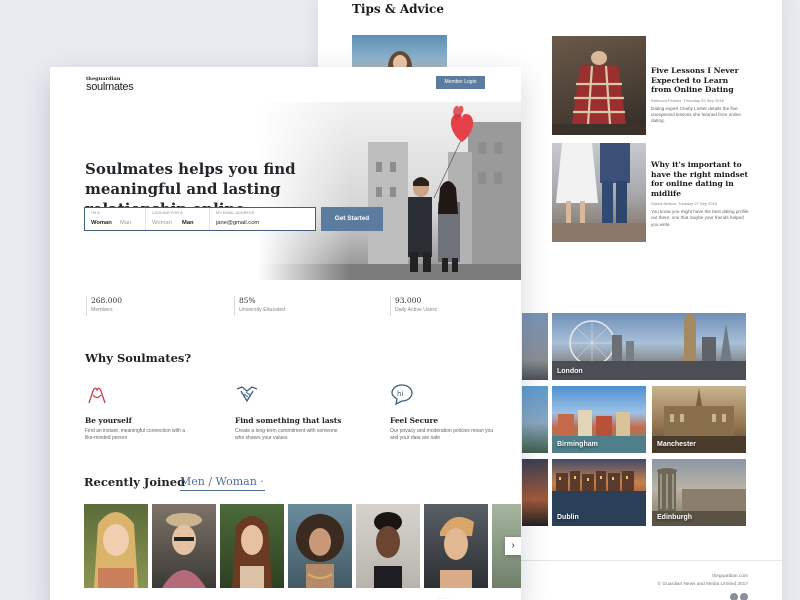 Image resolution: width=800 pixels, height=600 pixels. What do you see at coordinates (237, 223) in the screenshot?
I see `email-input: jane@gmail.com` at bounding box center [237, 223].